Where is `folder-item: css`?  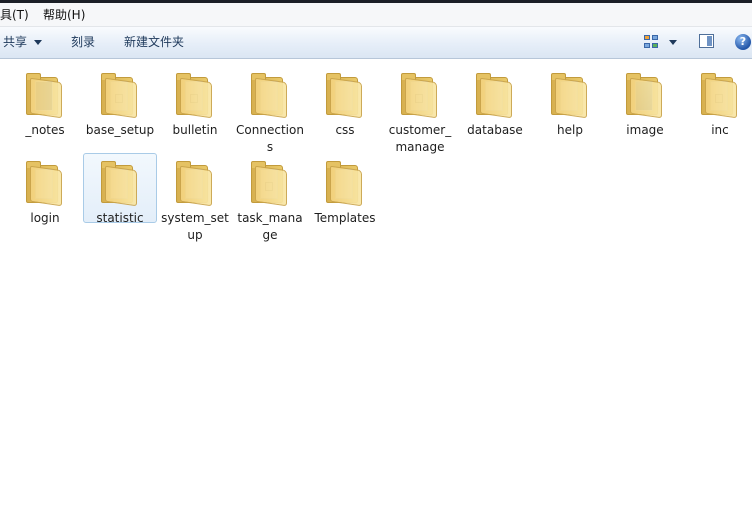 folder-item: css is located at coordinates (345, 101).